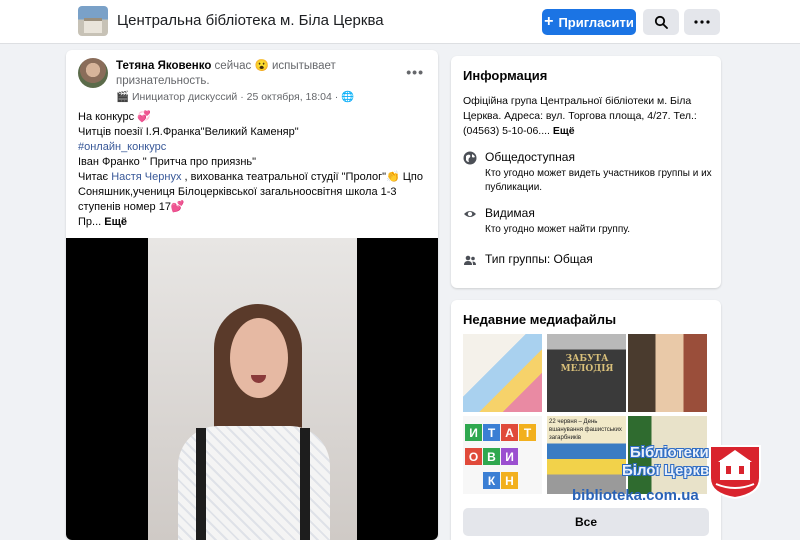 Image resolution: width=800 pixels, height=540 pixels. I want to click on search-button, so click(661, 22).